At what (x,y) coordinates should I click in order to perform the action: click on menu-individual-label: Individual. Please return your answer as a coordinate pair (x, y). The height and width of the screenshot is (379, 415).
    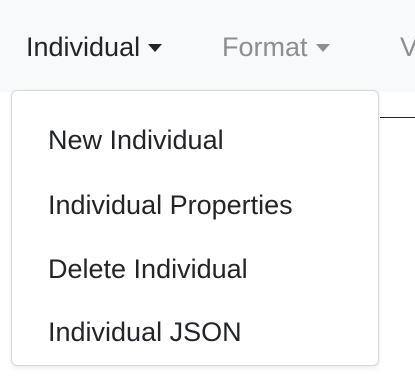
    Looking at the image, I should click on (83, 47).